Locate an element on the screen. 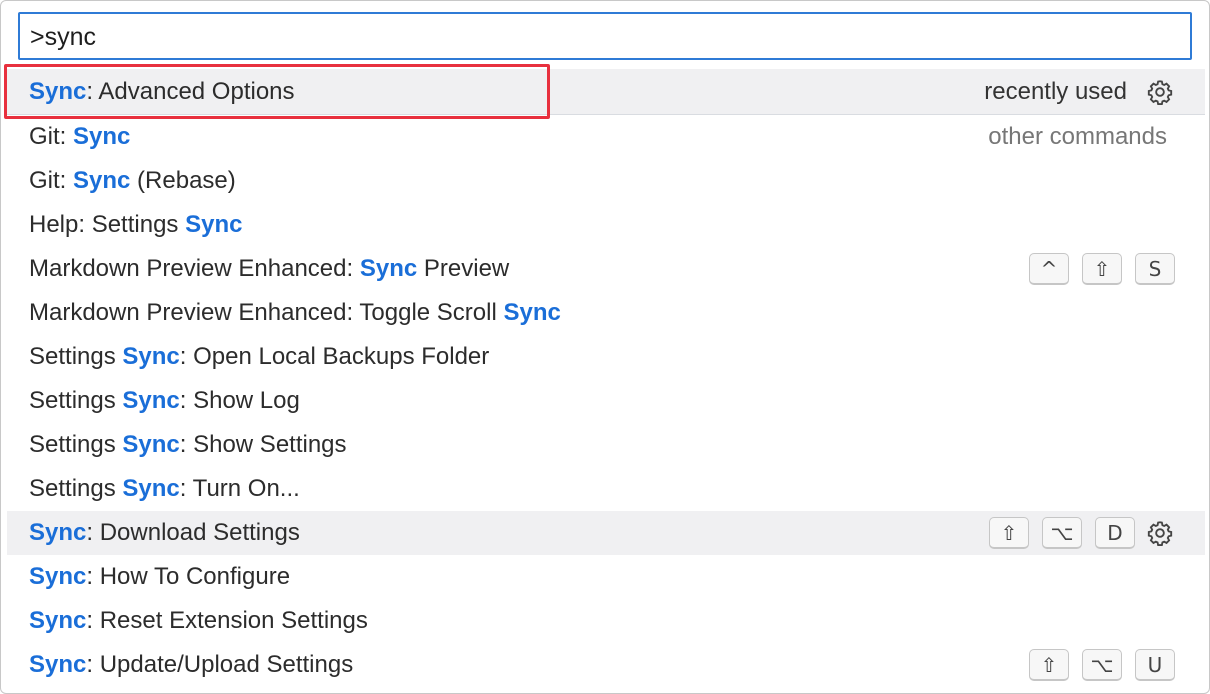 The width and height of the screenshot is (1210, 694). label-text: (Rebase) is located at coordinates (183, 180).